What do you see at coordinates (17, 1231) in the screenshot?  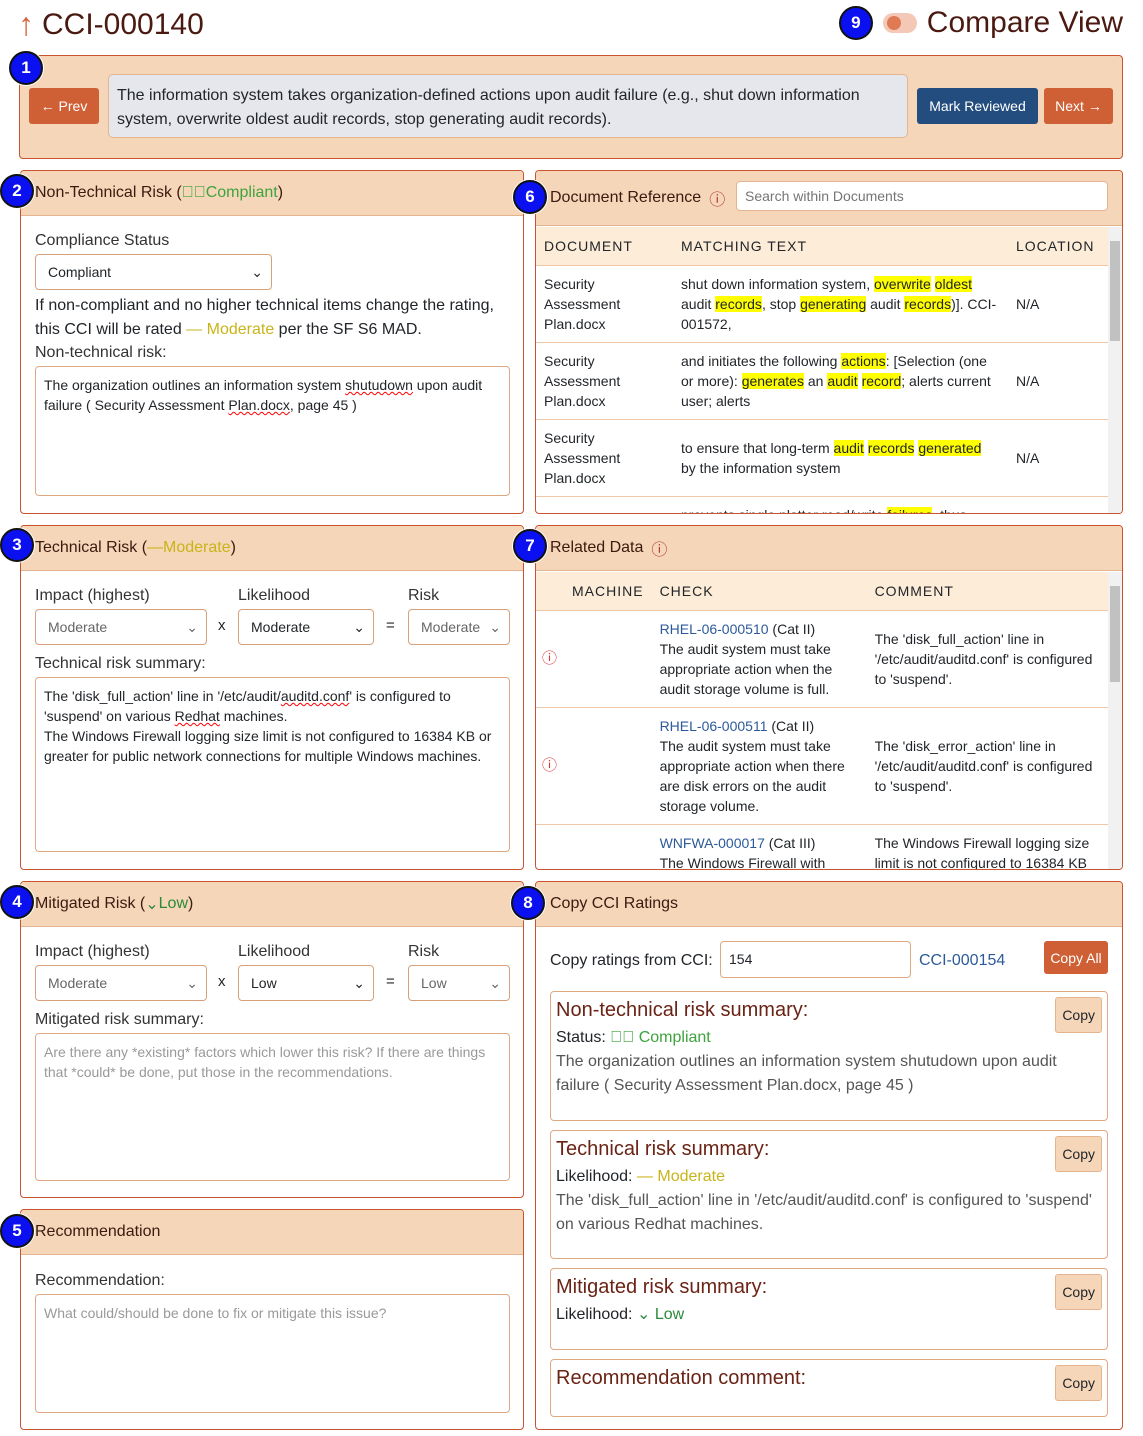 I see `badge-5: 5` at bounding box center [17, 1231].